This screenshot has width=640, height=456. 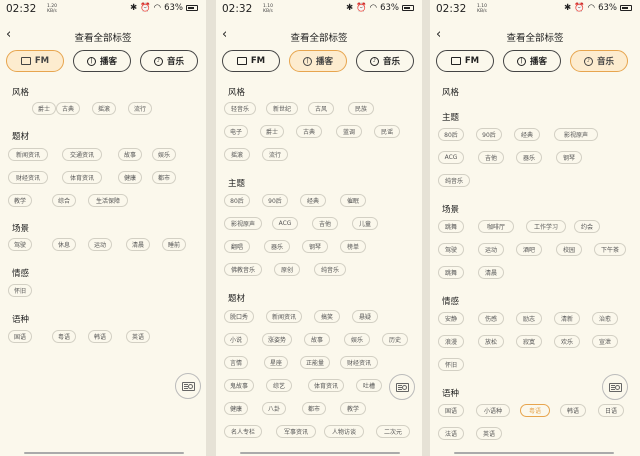 I want to click on tag-chip: 军事资讯, so click(x=296, y=431).